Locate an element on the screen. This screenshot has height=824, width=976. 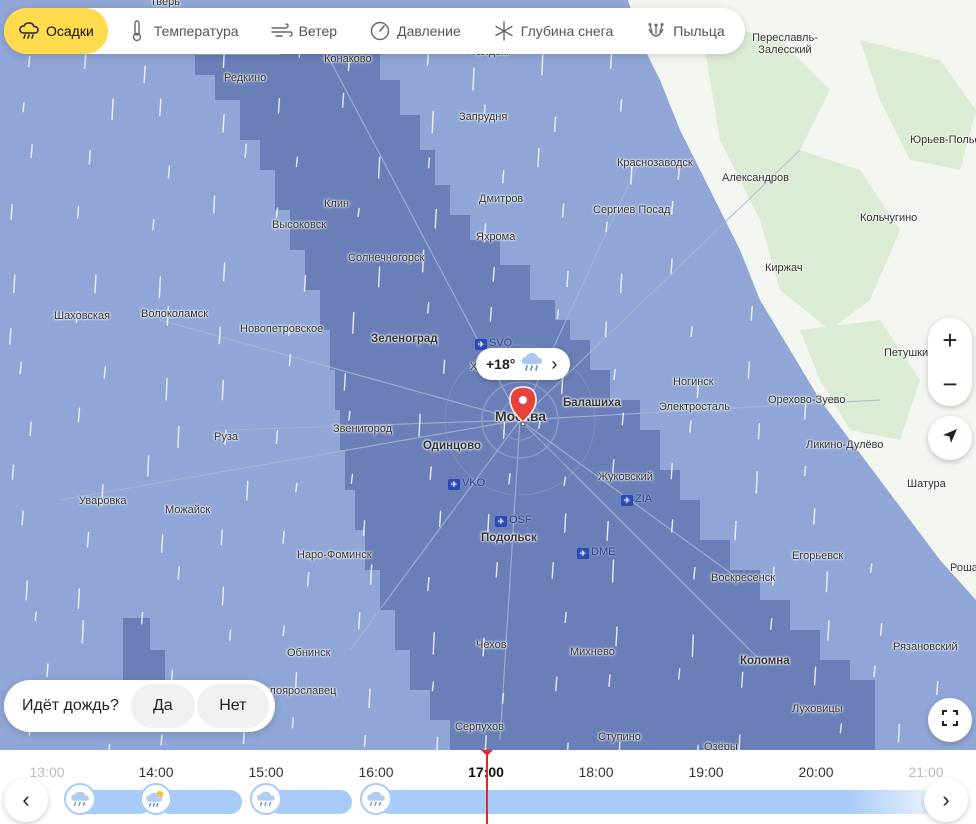
city-label: Яхрома is located at coordinates (496, 237).